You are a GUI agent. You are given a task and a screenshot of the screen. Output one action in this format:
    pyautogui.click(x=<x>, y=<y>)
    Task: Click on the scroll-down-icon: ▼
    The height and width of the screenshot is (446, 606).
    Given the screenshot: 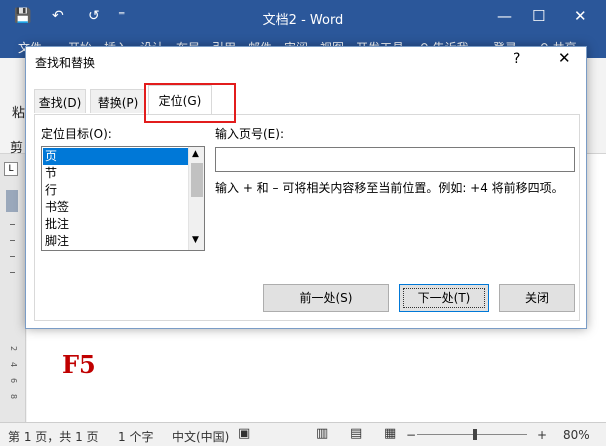 What is the action you would take?
    pyautogui.click(x=195, y=240)
    